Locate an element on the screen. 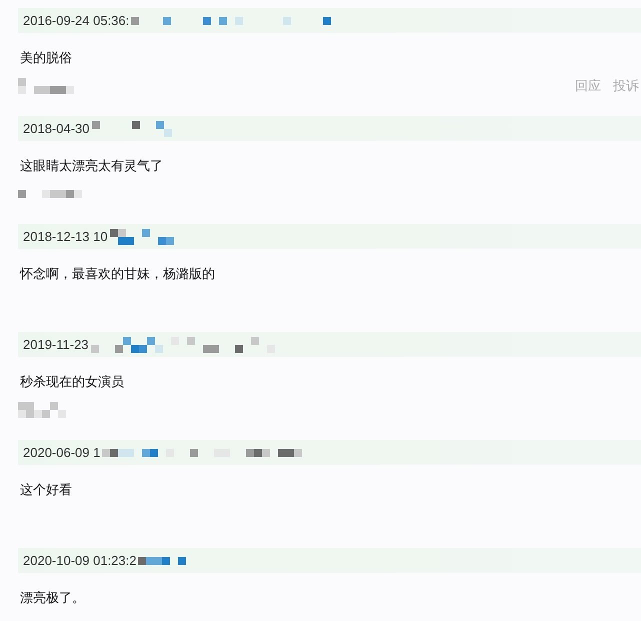 The height and width of the screenshot is (621, 641). comment-time: 2018-04-30 is located at coordinates (56, 129).